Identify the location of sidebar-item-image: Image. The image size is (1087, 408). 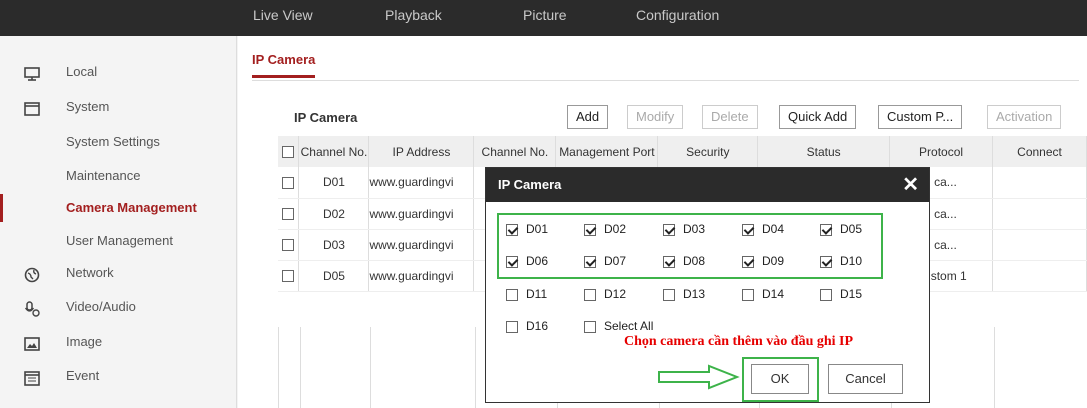
(118, 342).